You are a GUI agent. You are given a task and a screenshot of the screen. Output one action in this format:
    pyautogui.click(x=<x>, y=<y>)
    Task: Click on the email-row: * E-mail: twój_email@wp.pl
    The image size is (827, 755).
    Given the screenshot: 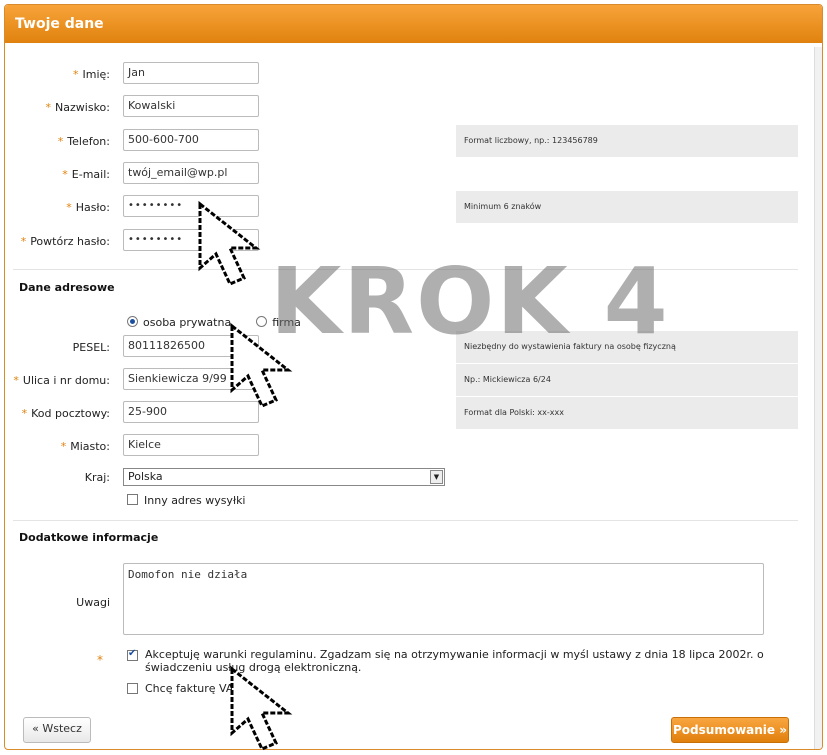 What is the action you would take?
    pyautogui.click(x=413, y=174)
    